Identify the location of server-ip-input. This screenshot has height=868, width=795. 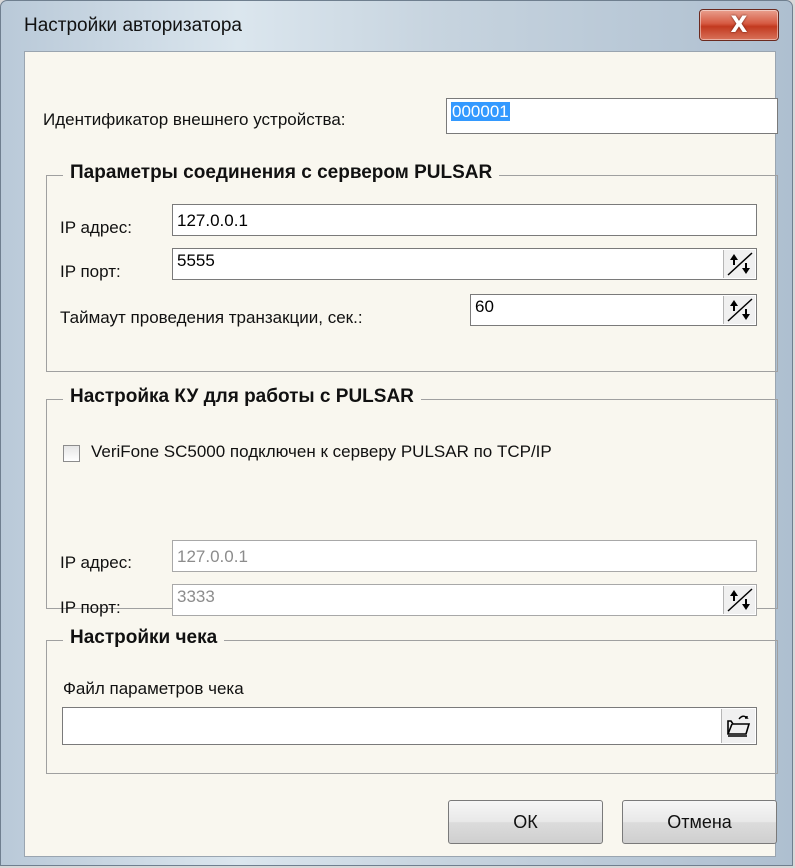
(464, 220).